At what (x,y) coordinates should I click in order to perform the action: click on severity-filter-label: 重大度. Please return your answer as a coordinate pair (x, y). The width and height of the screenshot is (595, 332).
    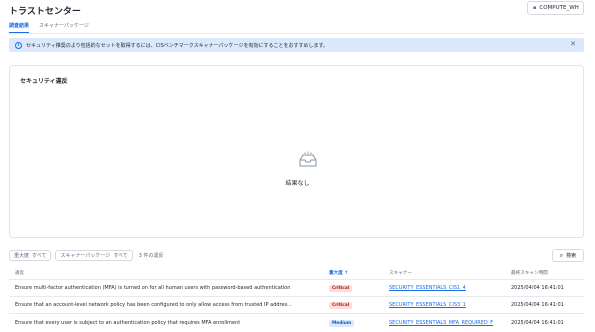
    Looking at the image, I should click on (22, 256).